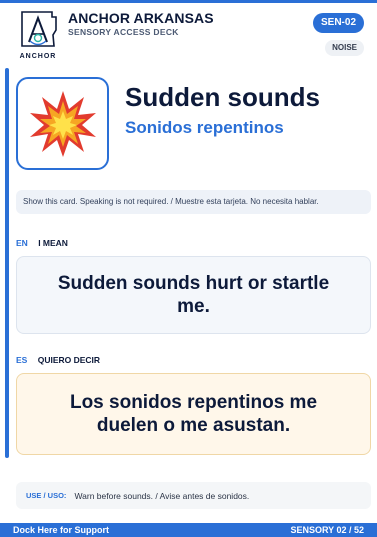 Image resolution: width=377 pixels, height=537 pixels. What do you see at coordinates (344, 48) in the screenshot?
I see `category-badge: NOISE` at bounding box center [344, 48].